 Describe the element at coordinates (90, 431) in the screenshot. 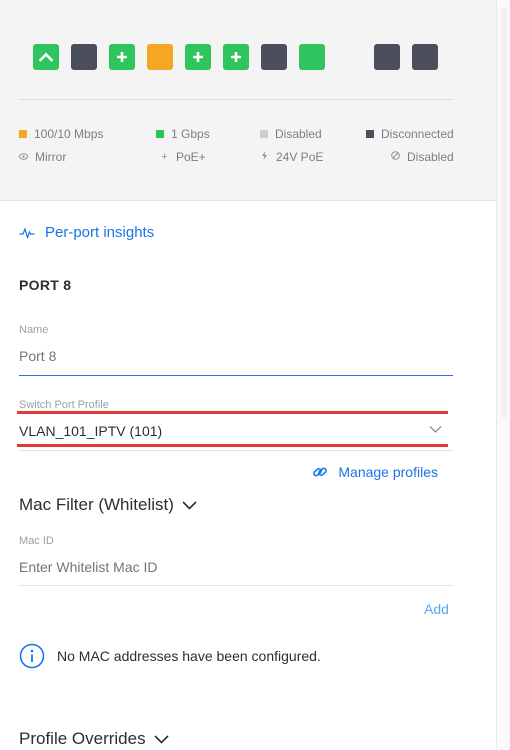

I see `switch-port-profile-select: VLAN_101_IPTV (101)` at that location.